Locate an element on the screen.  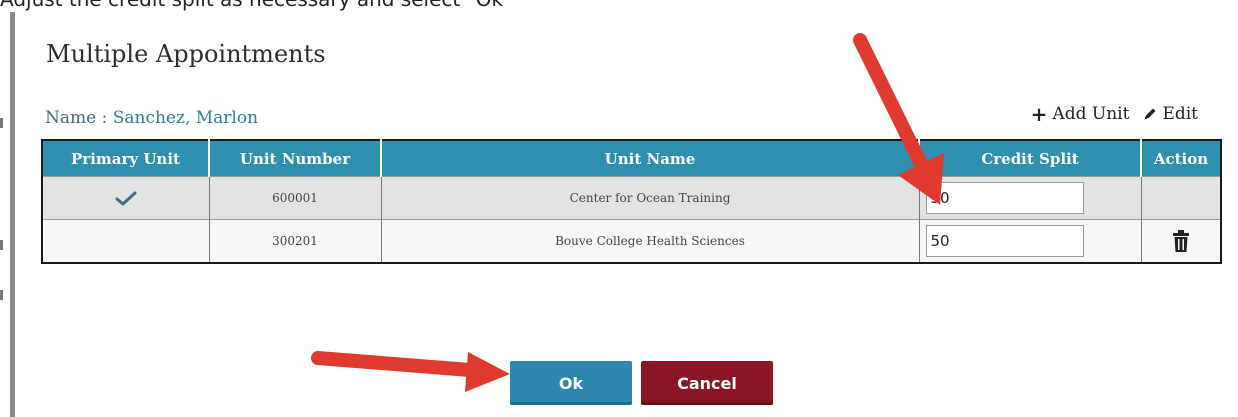
header-action: Action is located at coordinates (1181, 158).